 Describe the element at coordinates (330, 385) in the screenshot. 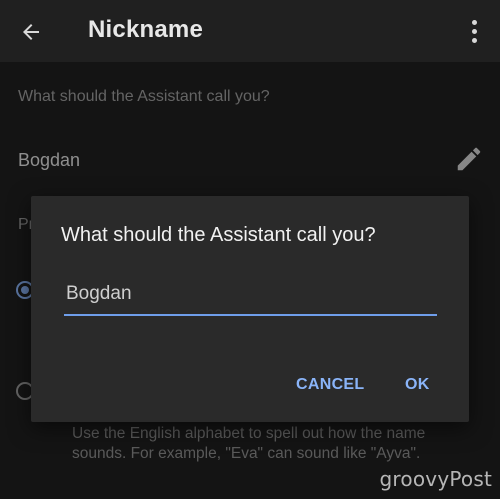

I see `cancel-button: CANCEL` at that location.